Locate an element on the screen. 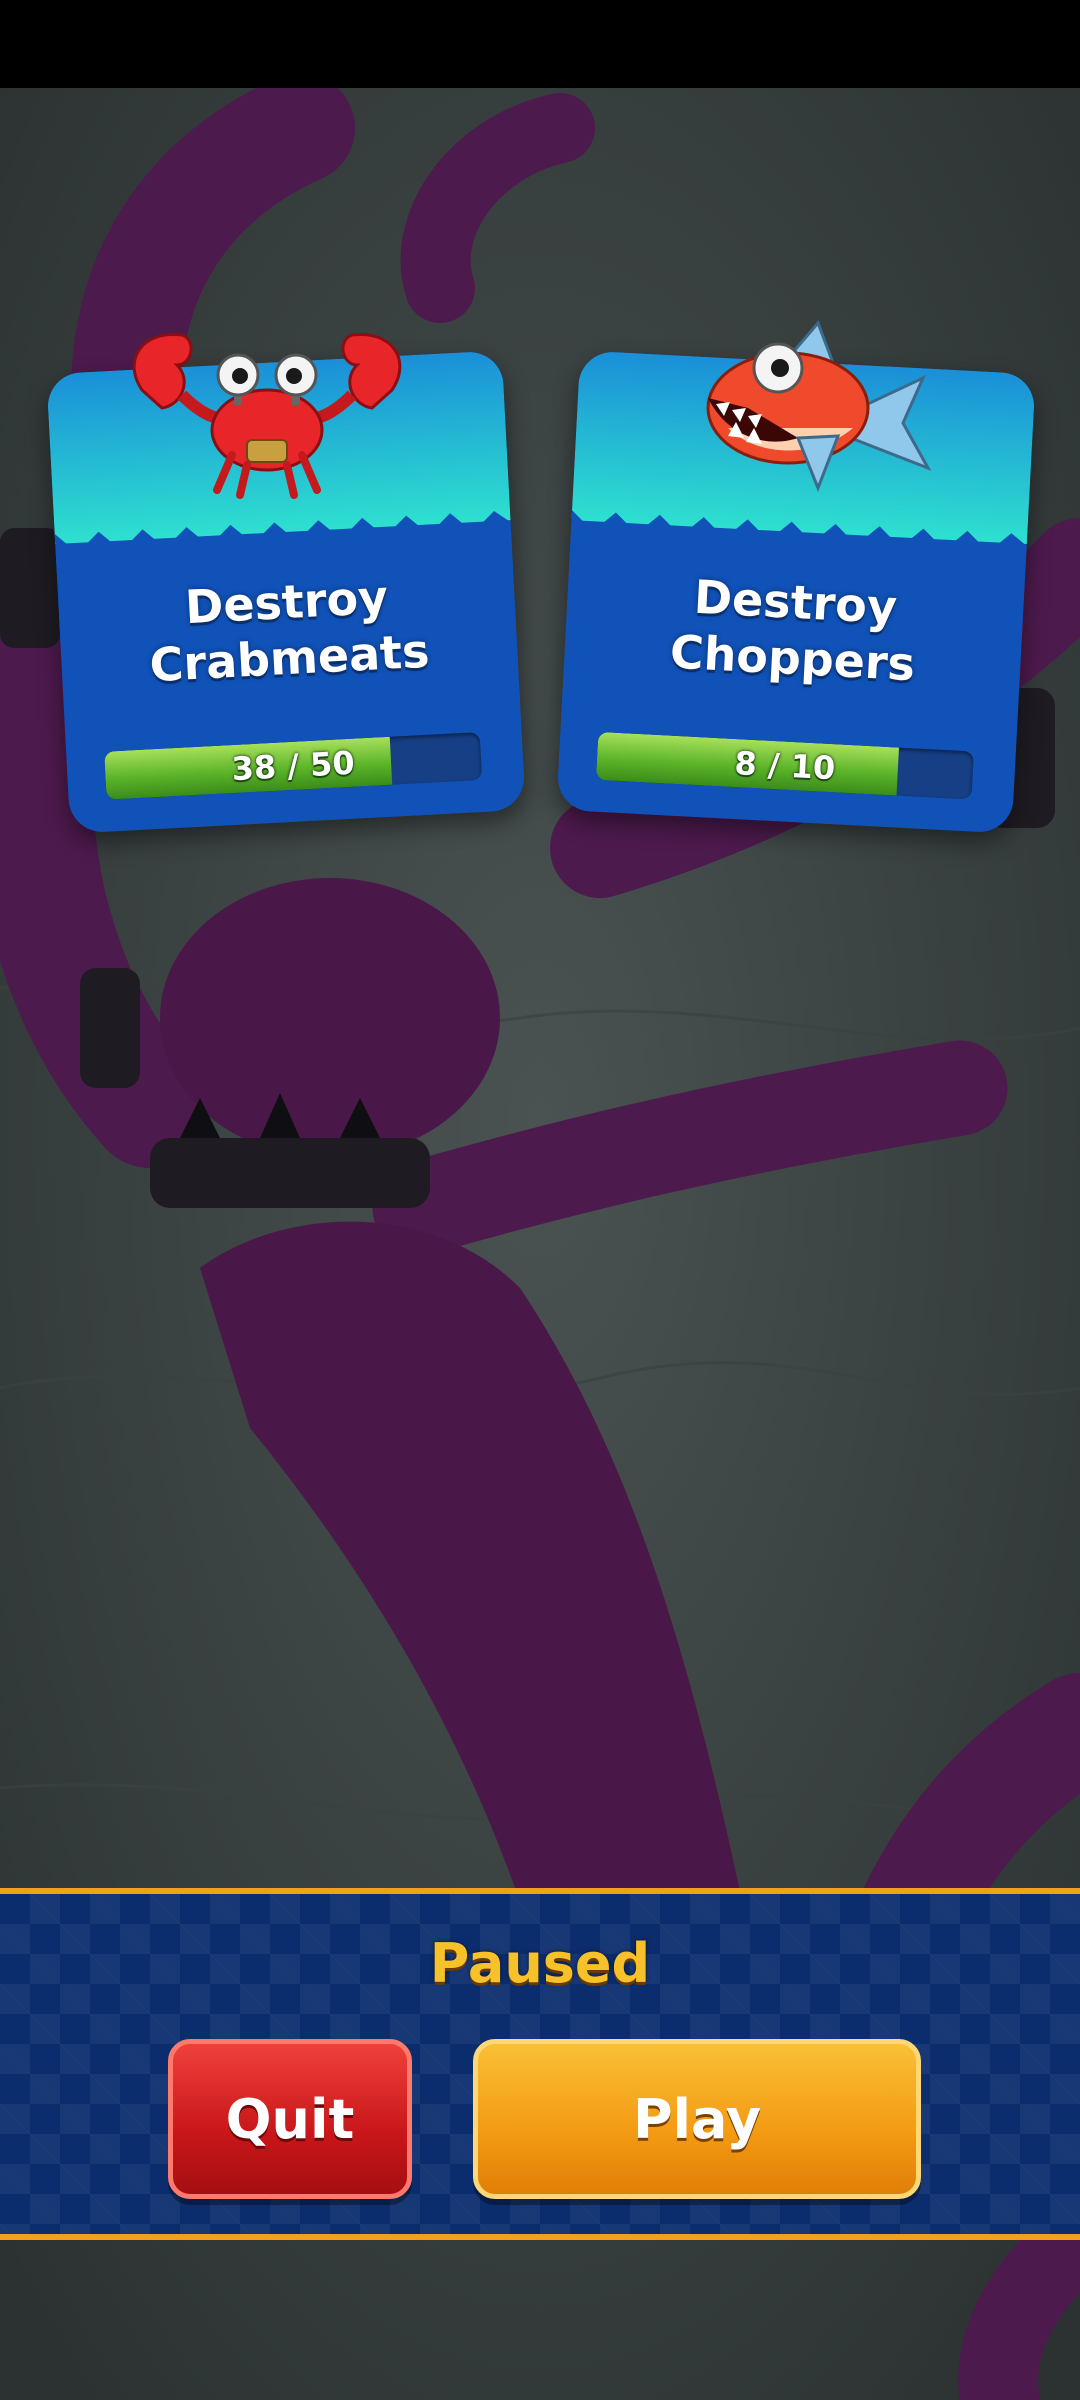 The image size is (1080, 2400). play-button-label: Play is located at coordinates (697, 2119).